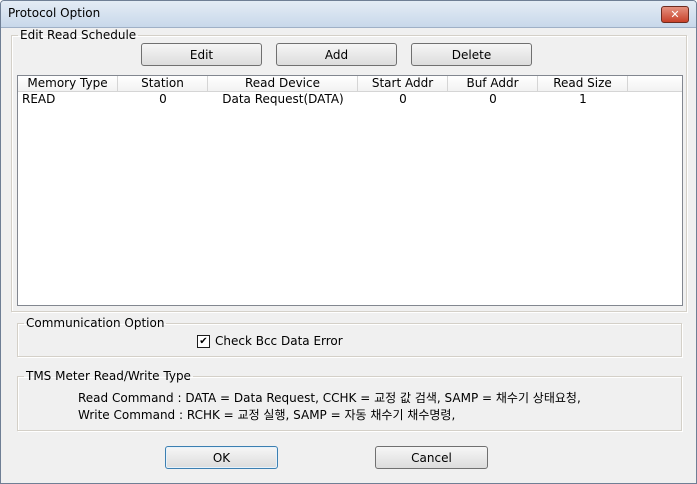  Describe the element at coordinates (279, 341) in the screenshot. I see `check-bcc-label: Check Bcc Data Error` at that location.